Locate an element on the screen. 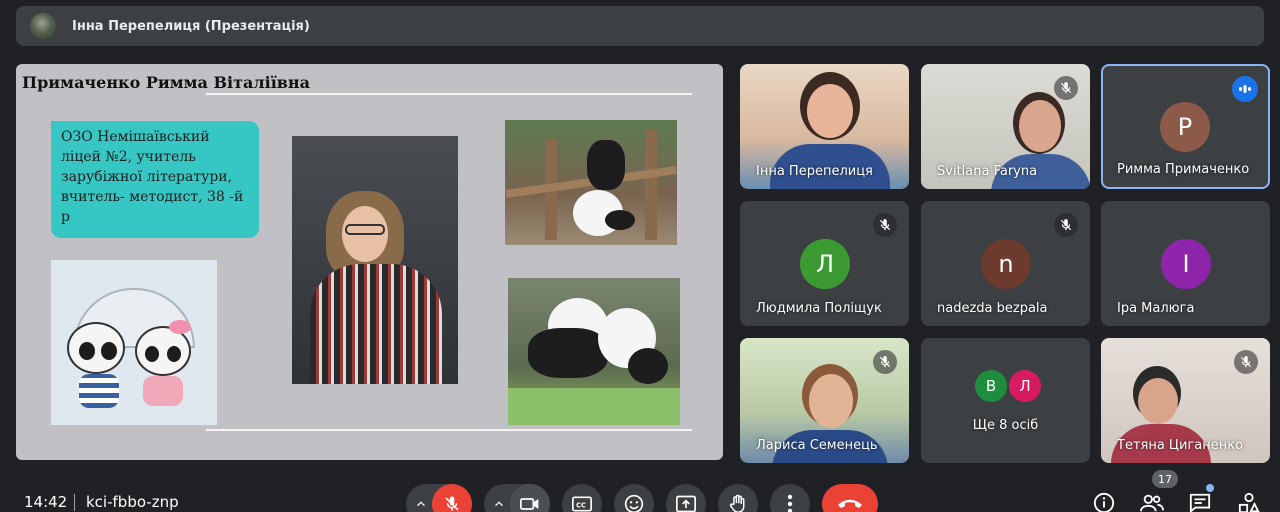 The height and width of the screenshot is (512, 1280). raise-hand-button is located at coordinates (738, 498).